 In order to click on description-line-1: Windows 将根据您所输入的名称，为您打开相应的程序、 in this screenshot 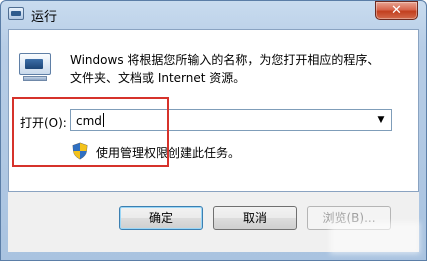, I will do `click(225, 60)`.